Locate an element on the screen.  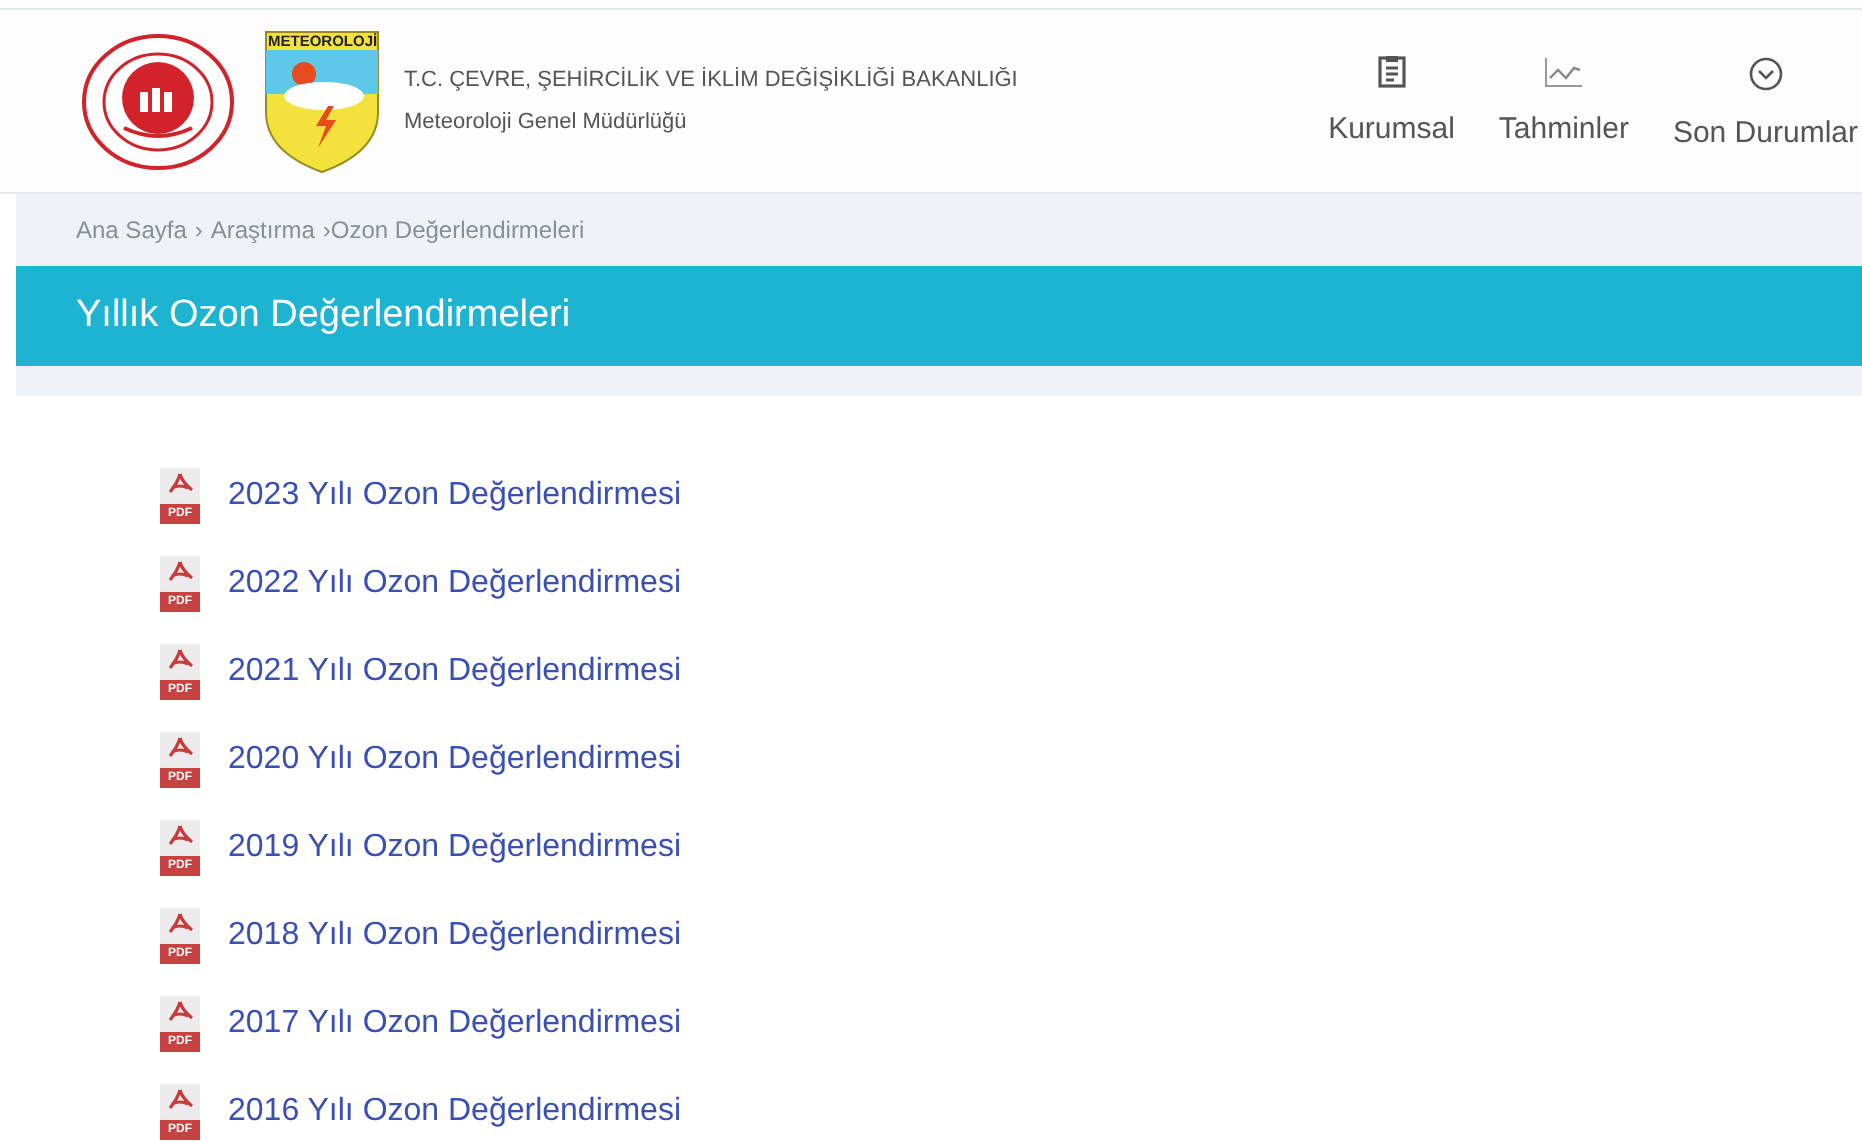
breadcrumb-separator: ›Ozon Değerlendirmeleri is located at coordinates (453, 231).